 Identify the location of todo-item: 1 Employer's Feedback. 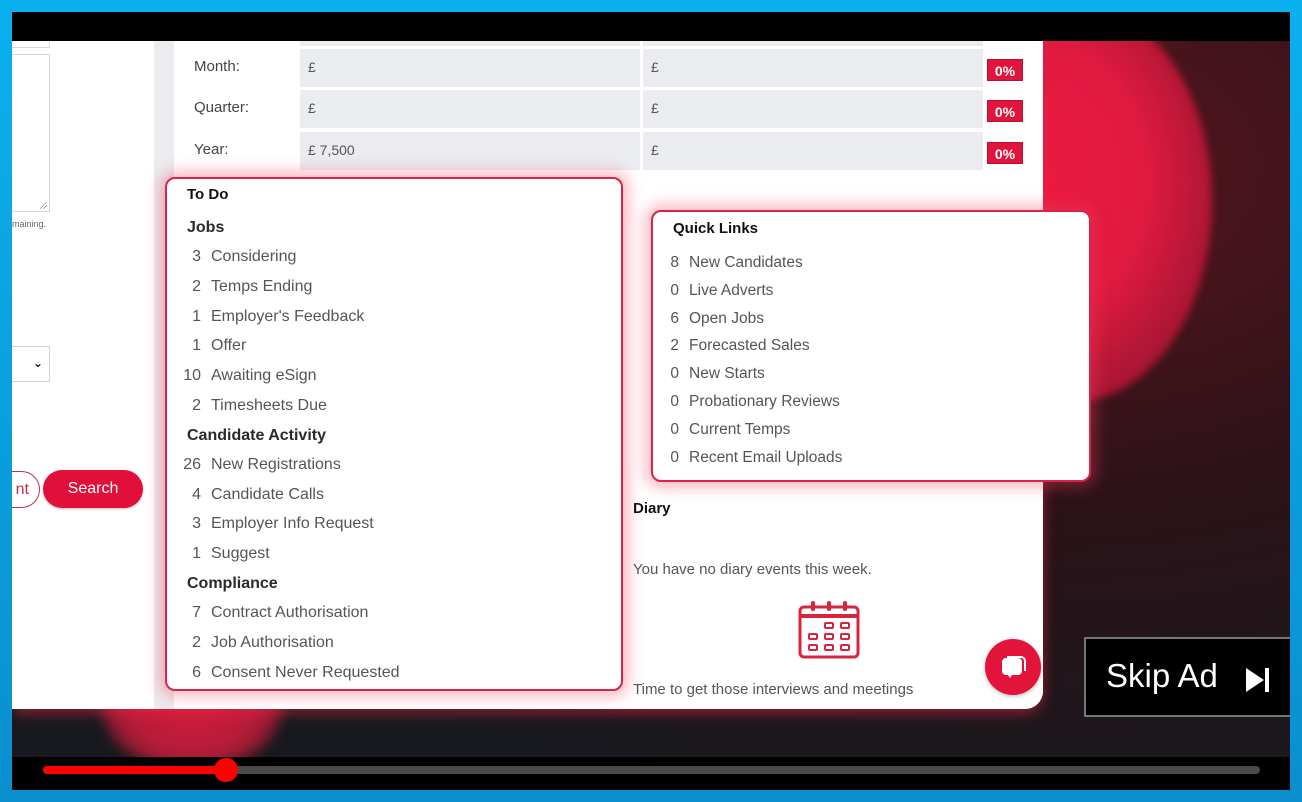
(269, 319).